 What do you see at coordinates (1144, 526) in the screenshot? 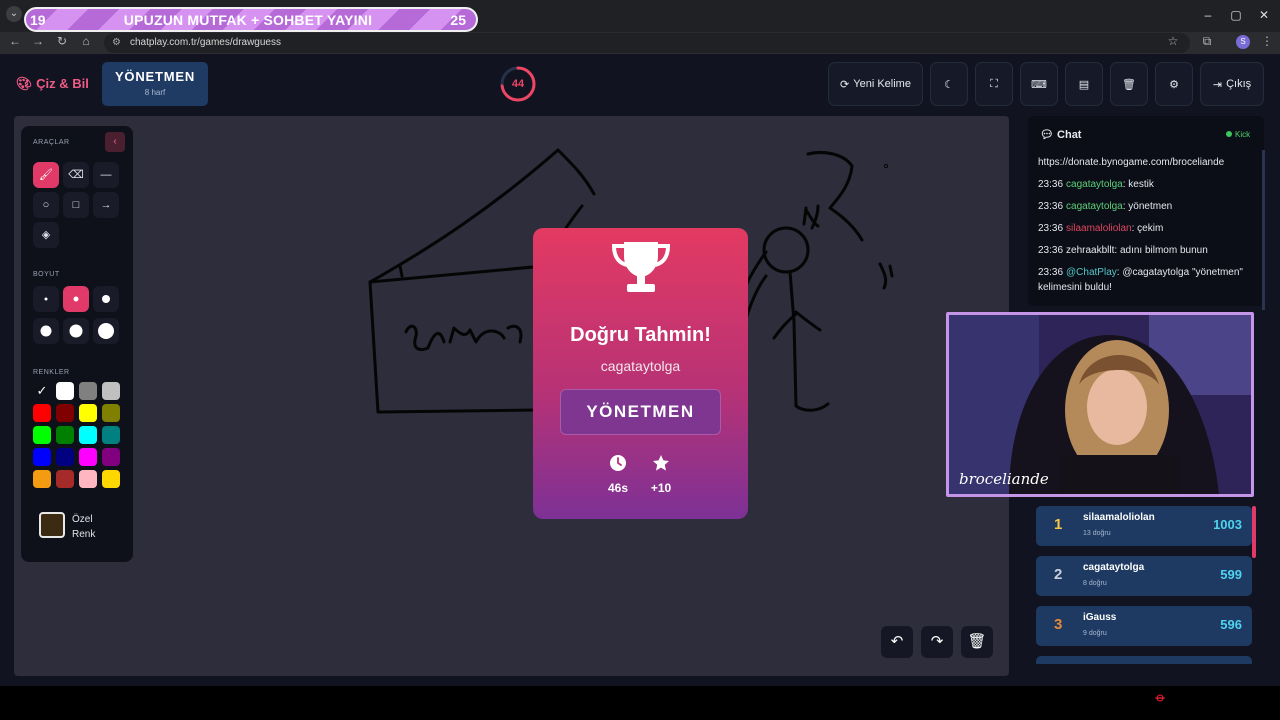
I see `leaderboard-row: 1 silaamaloliolan 13 doğru 1003` at bounding box center [1144, 526].